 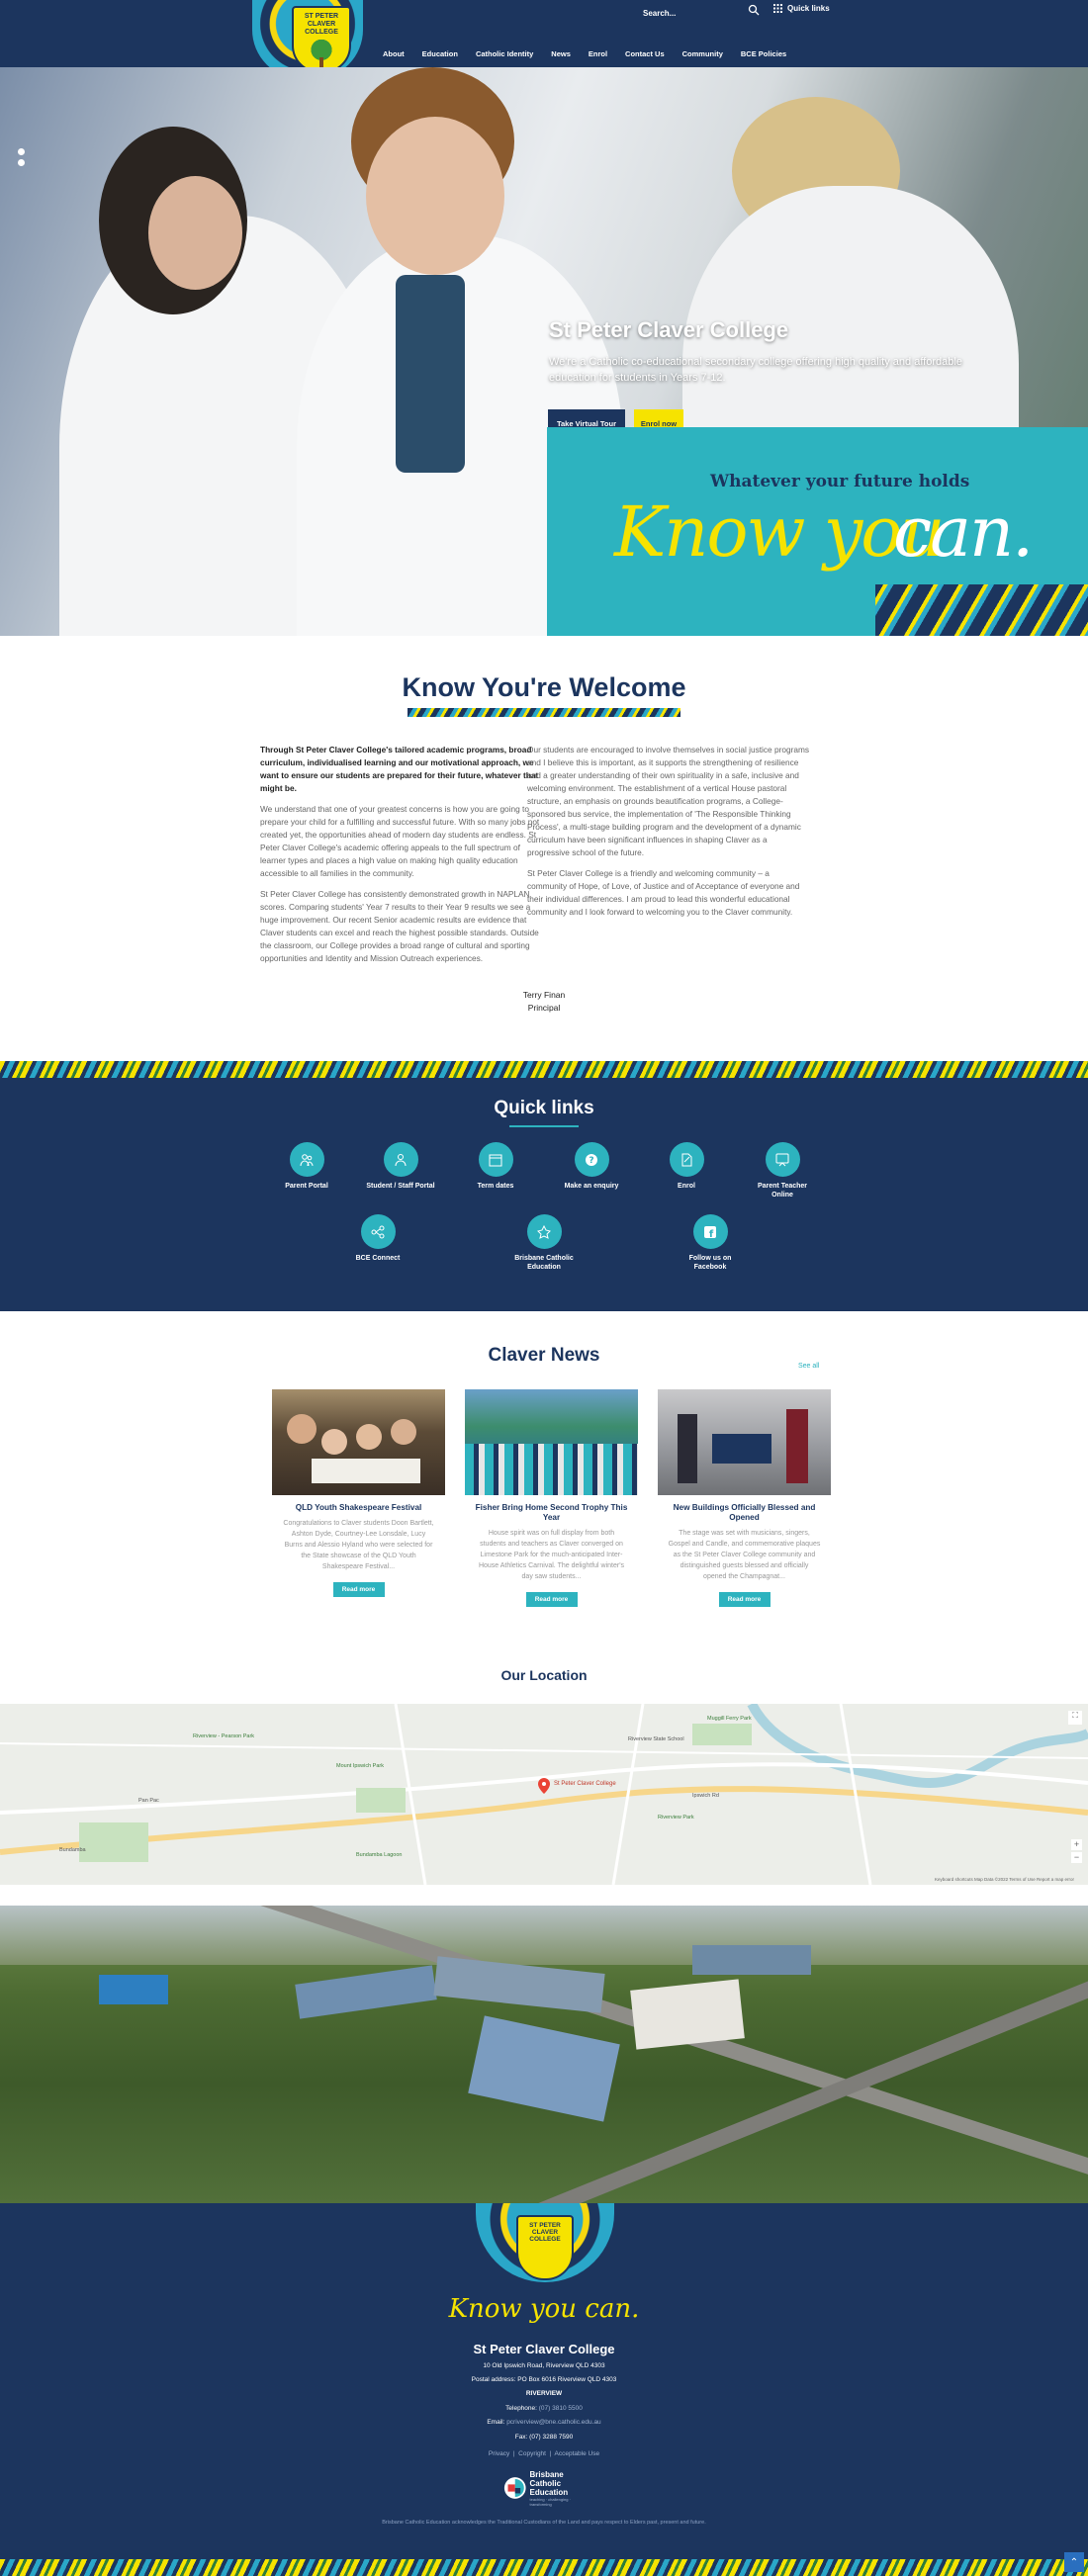 What do you see at coordinates (544, 1002) in the screenshot?
I see `principal-signature: Terry Finan Principal` at bounding box center [544, 1002].